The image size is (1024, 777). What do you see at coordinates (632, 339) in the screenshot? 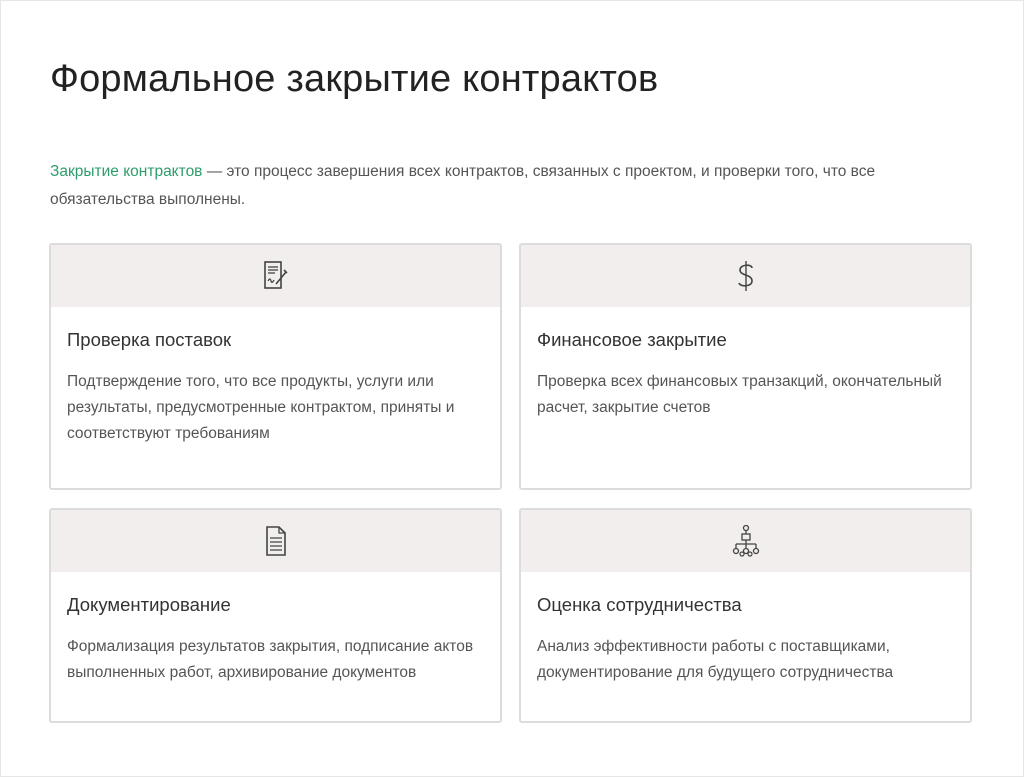
I see `card-title: Финансовое закрытие` at bounding box center [632, 339].